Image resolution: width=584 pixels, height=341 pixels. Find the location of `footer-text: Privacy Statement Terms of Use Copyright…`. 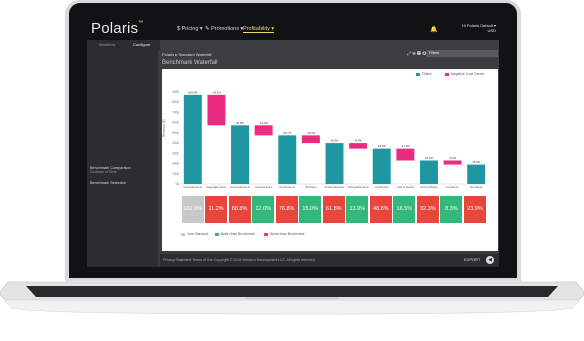

footer-text: Privacy Statement Terms of Use Copyright… is located at coordinates (239, 260).